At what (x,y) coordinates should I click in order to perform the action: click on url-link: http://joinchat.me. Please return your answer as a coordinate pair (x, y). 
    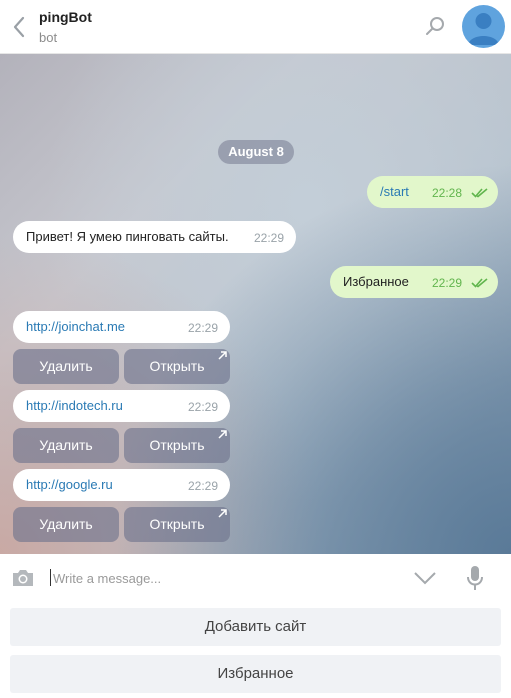
    Looking at the image, I should click on (75, 326).